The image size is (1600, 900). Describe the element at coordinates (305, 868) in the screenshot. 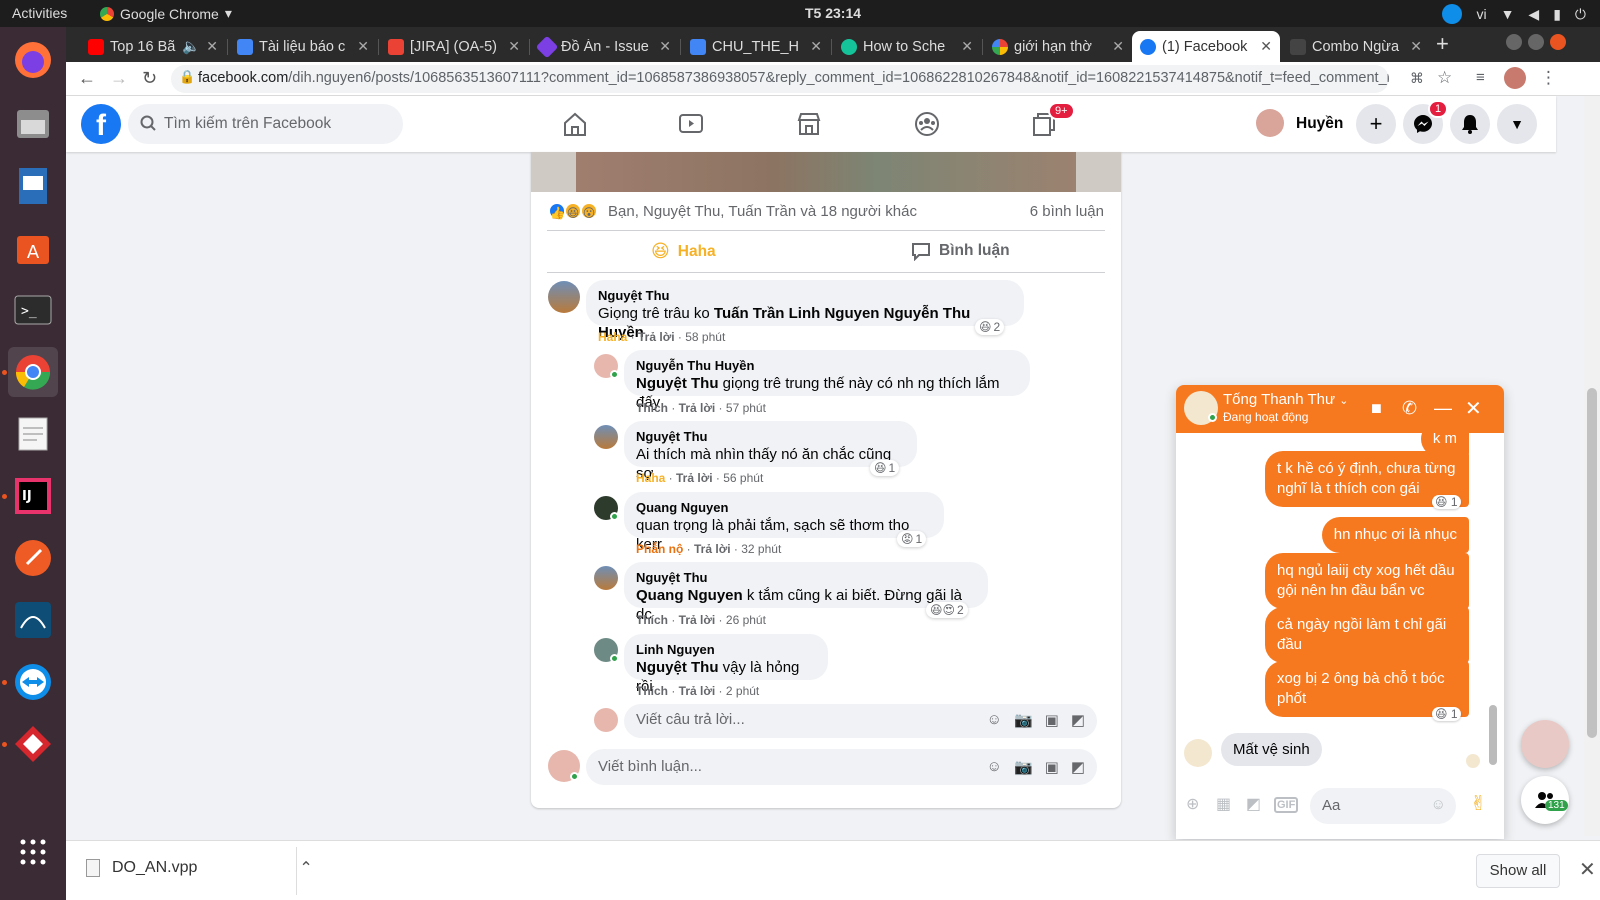

I see `chevron-up-icon: ⌃` at that location.